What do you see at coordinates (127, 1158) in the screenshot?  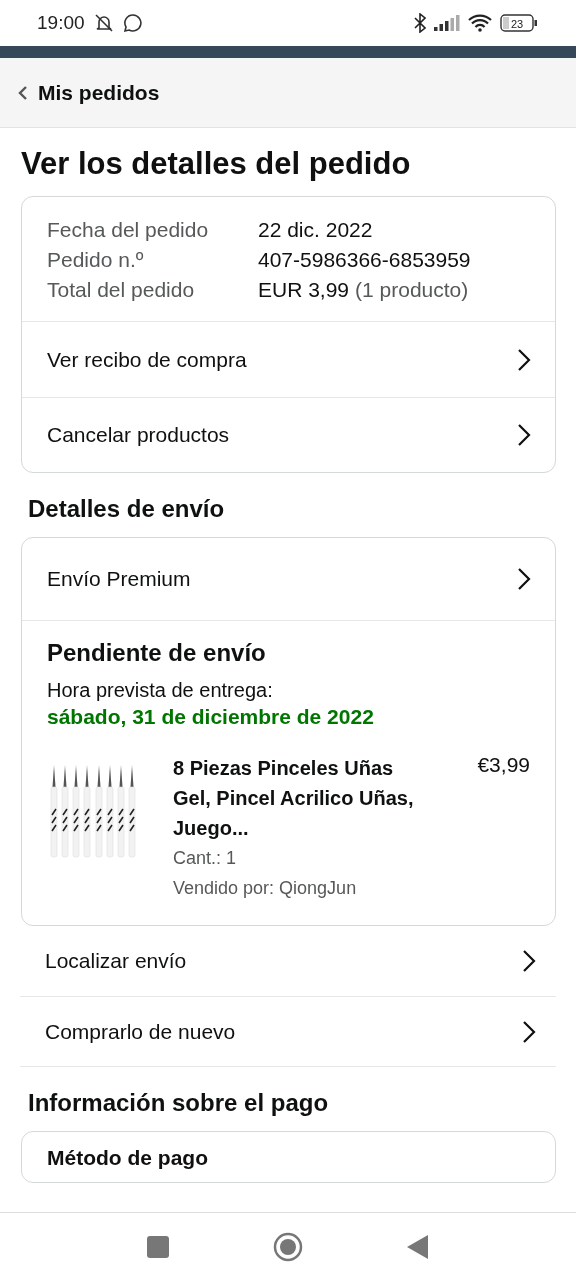 I see `payment-row-label: Método de pago` at bounding box center [127, 1158].